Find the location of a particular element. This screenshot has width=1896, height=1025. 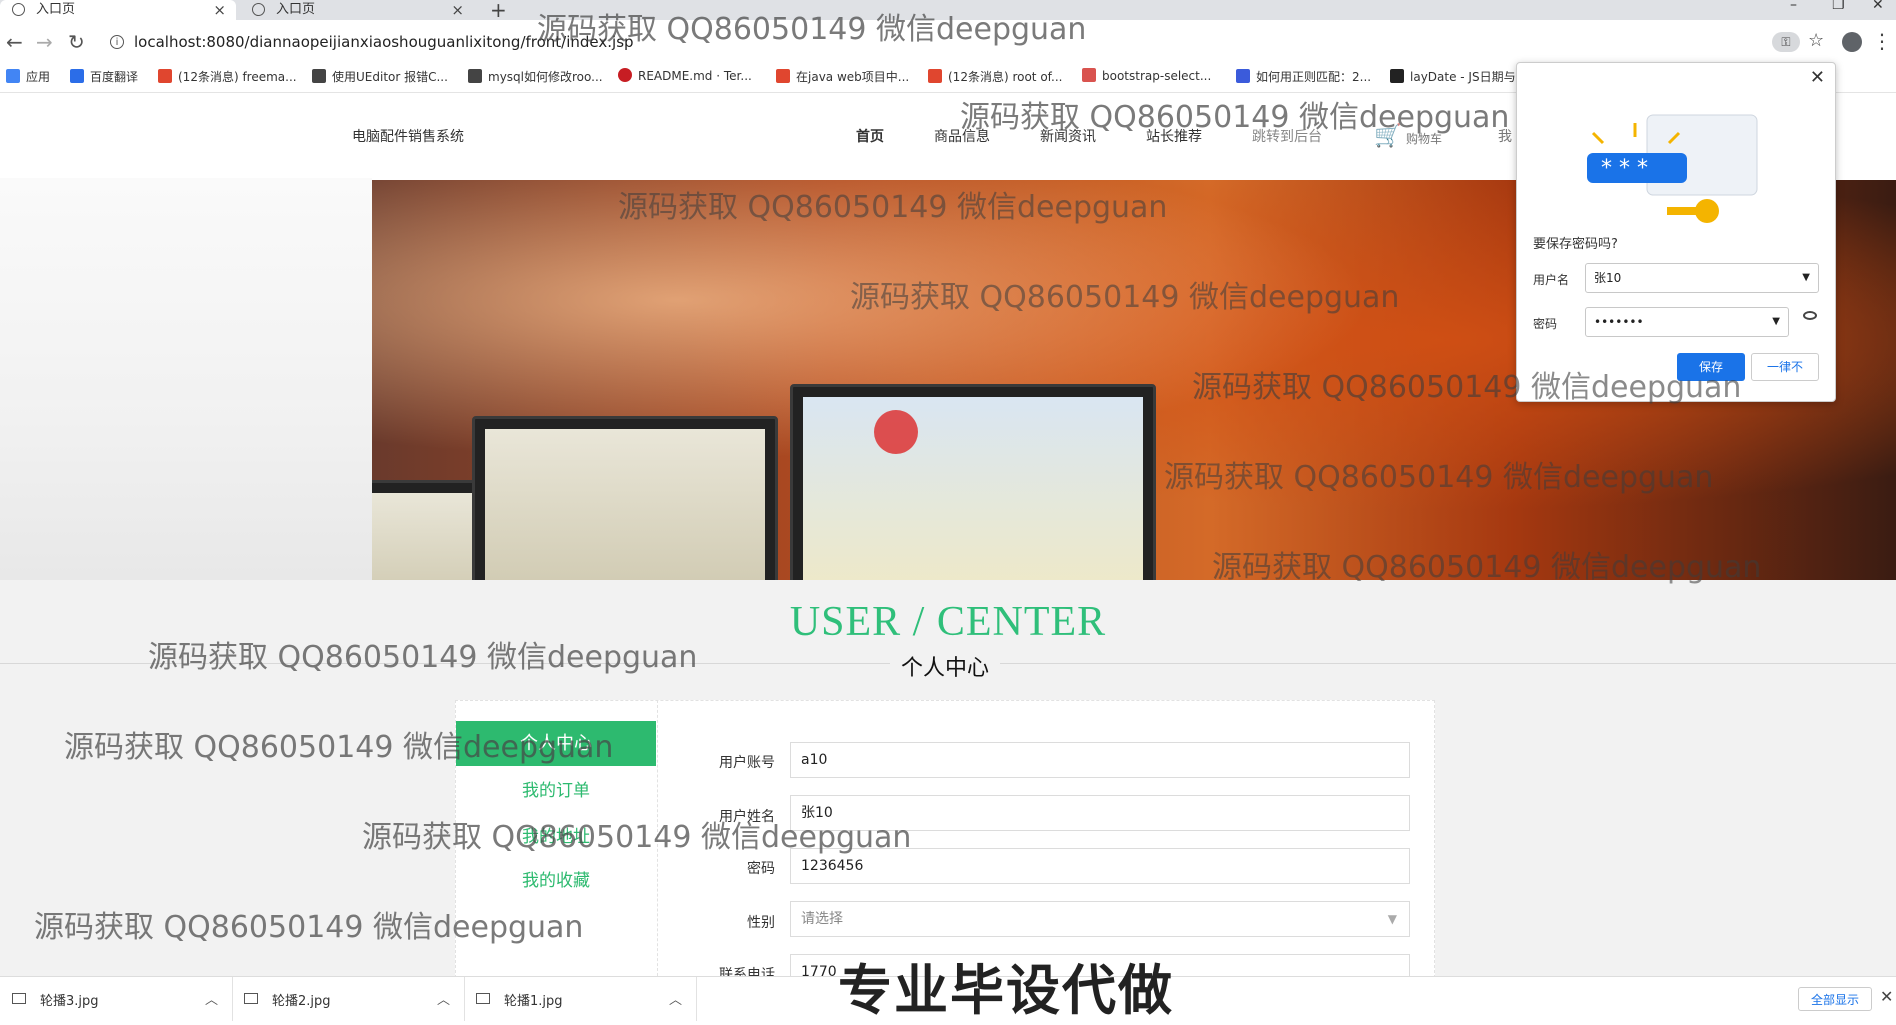

translate-icon is located at coordinates (77, 76).